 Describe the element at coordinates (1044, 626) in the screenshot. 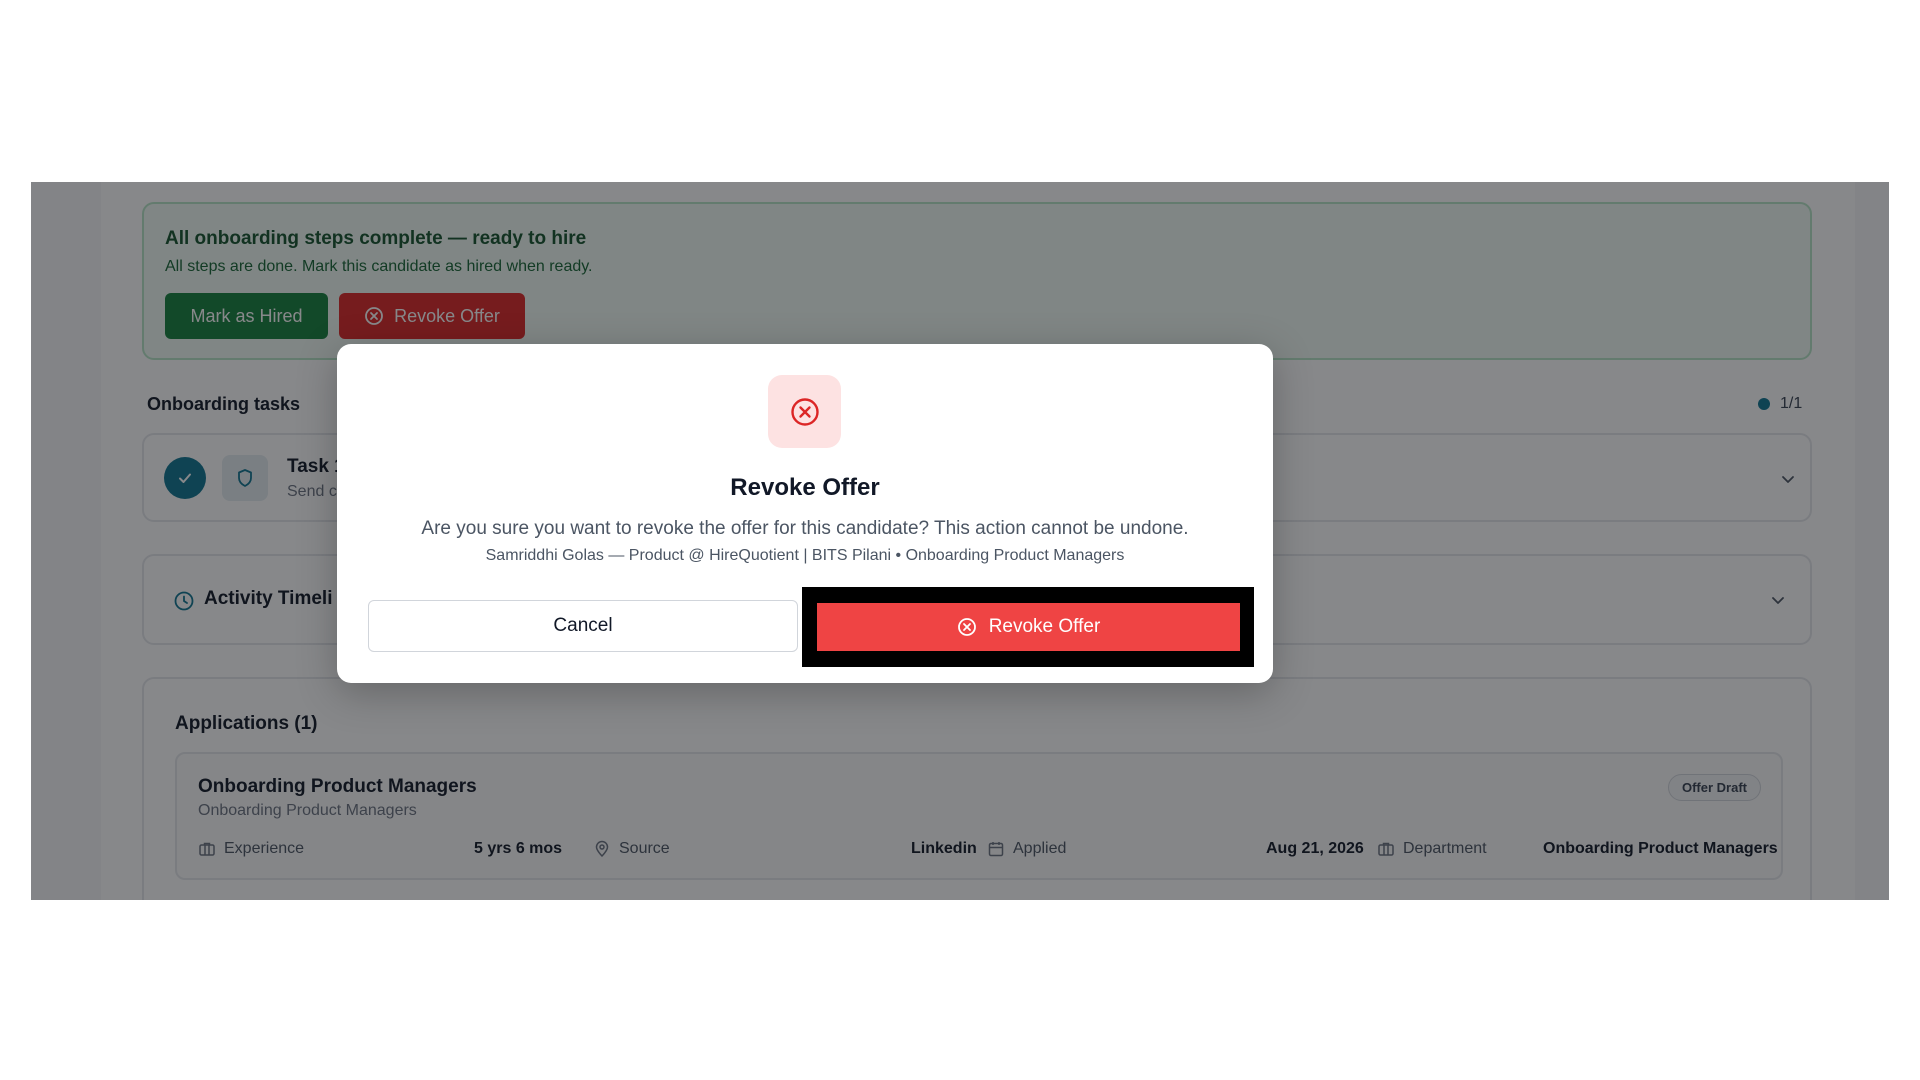

I see `confirm-revoke-label: Revoke Offer` at that location.